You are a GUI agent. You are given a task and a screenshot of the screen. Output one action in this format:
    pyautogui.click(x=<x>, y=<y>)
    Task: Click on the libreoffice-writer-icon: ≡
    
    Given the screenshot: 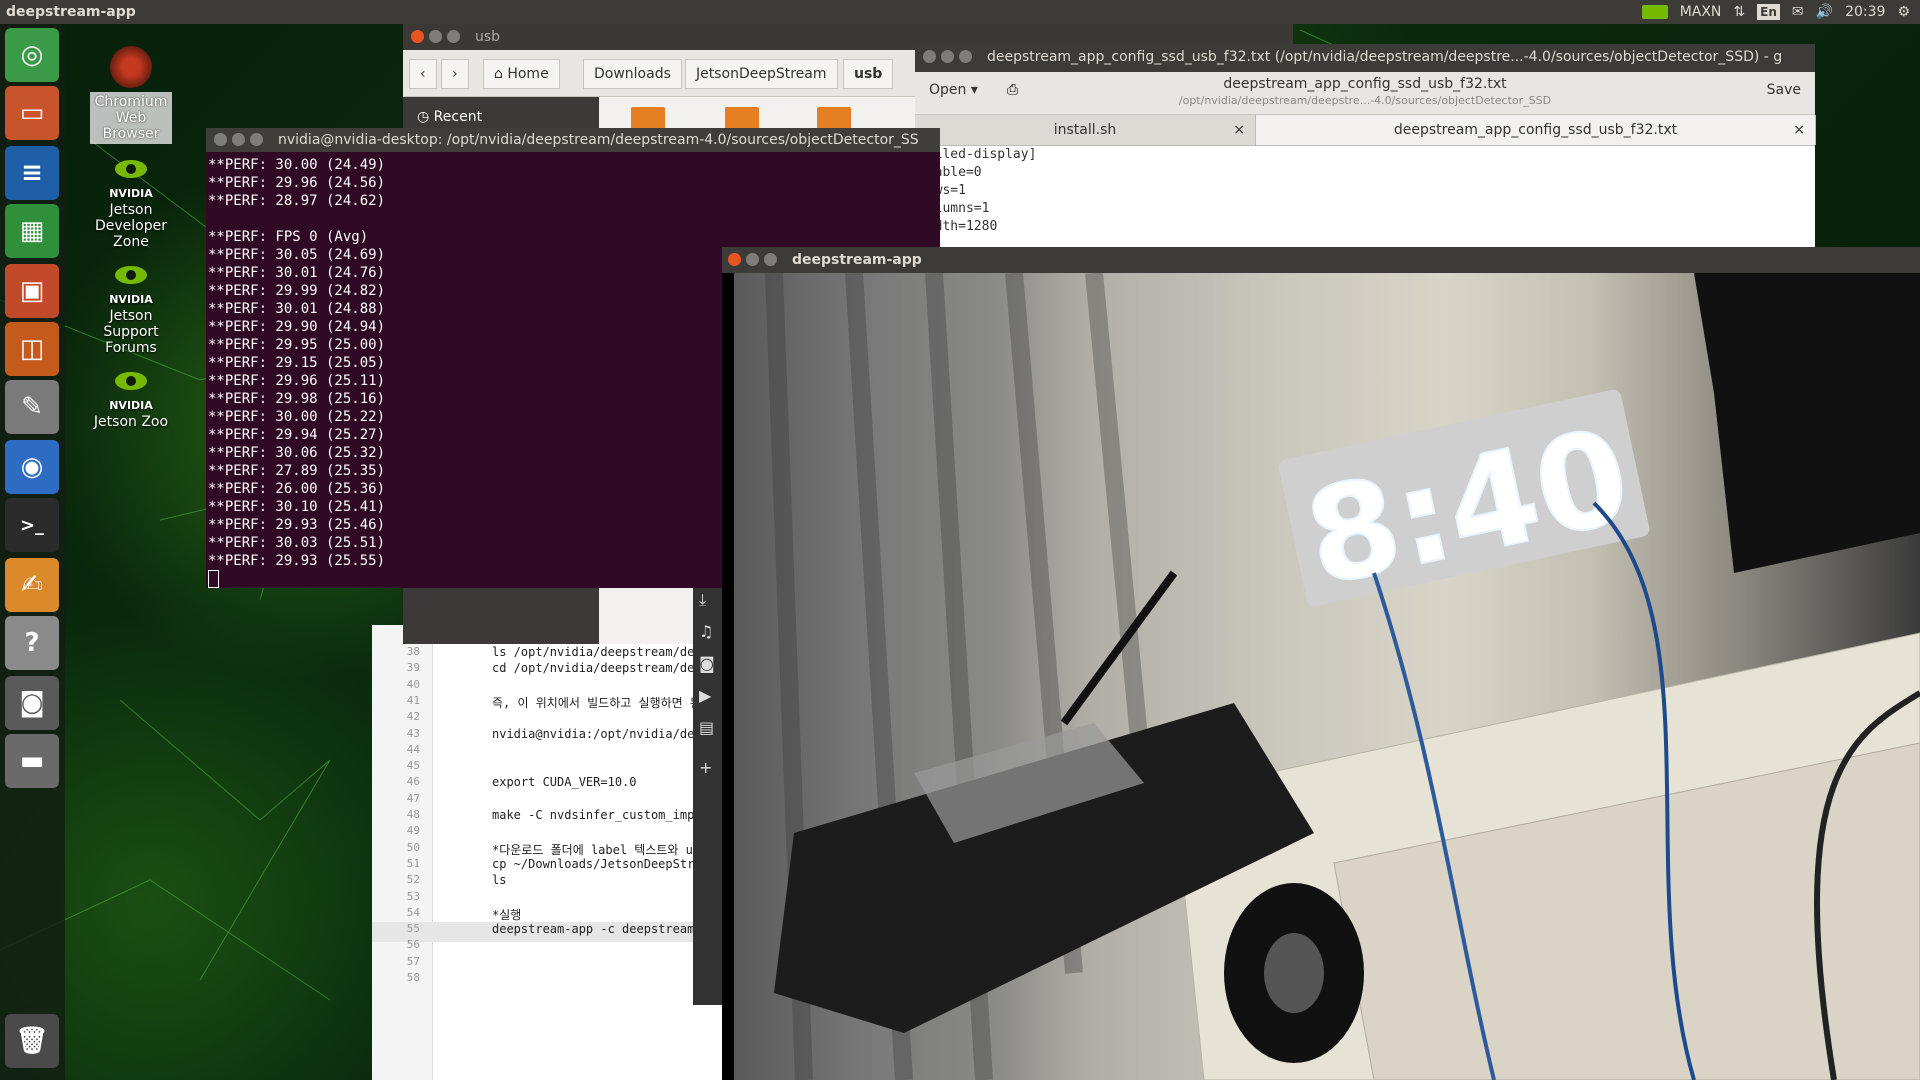 What is the action you would take?
    pyautogui.click(x=32, y=173)
    